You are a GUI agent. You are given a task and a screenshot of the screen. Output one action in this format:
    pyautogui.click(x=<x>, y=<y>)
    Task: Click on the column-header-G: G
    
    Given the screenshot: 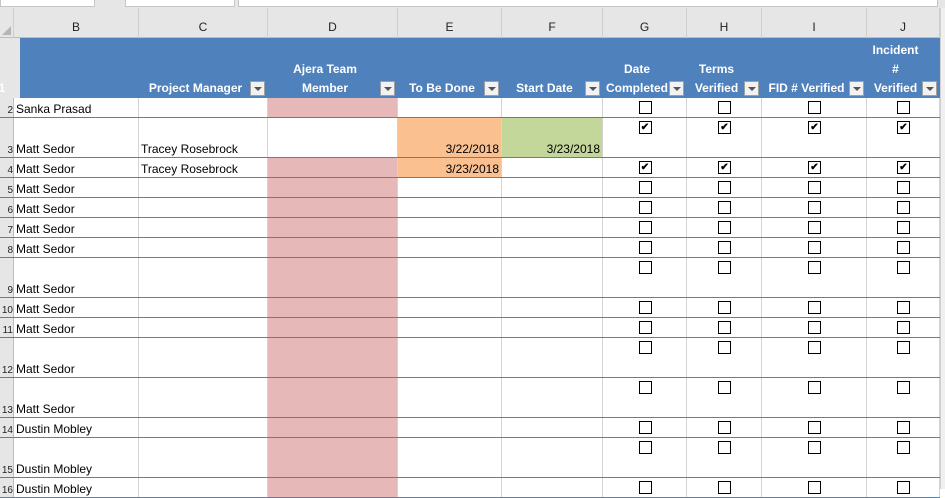 What is the action you would take?
    pyautogui.click(x=645, y=23)
    